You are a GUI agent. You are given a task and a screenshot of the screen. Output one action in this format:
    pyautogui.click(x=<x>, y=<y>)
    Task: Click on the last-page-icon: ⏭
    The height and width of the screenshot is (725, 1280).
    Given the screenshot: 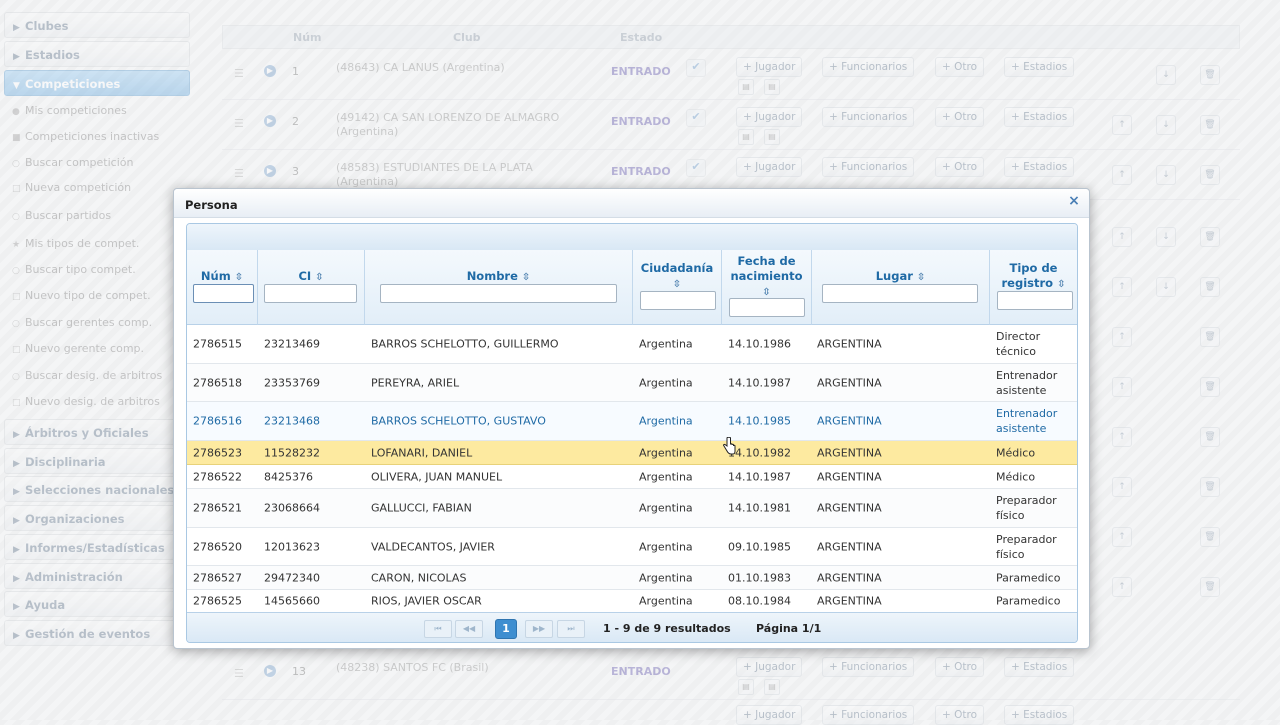 What is the action you would take?
    pyautogui.click(x=571, y=629)
    